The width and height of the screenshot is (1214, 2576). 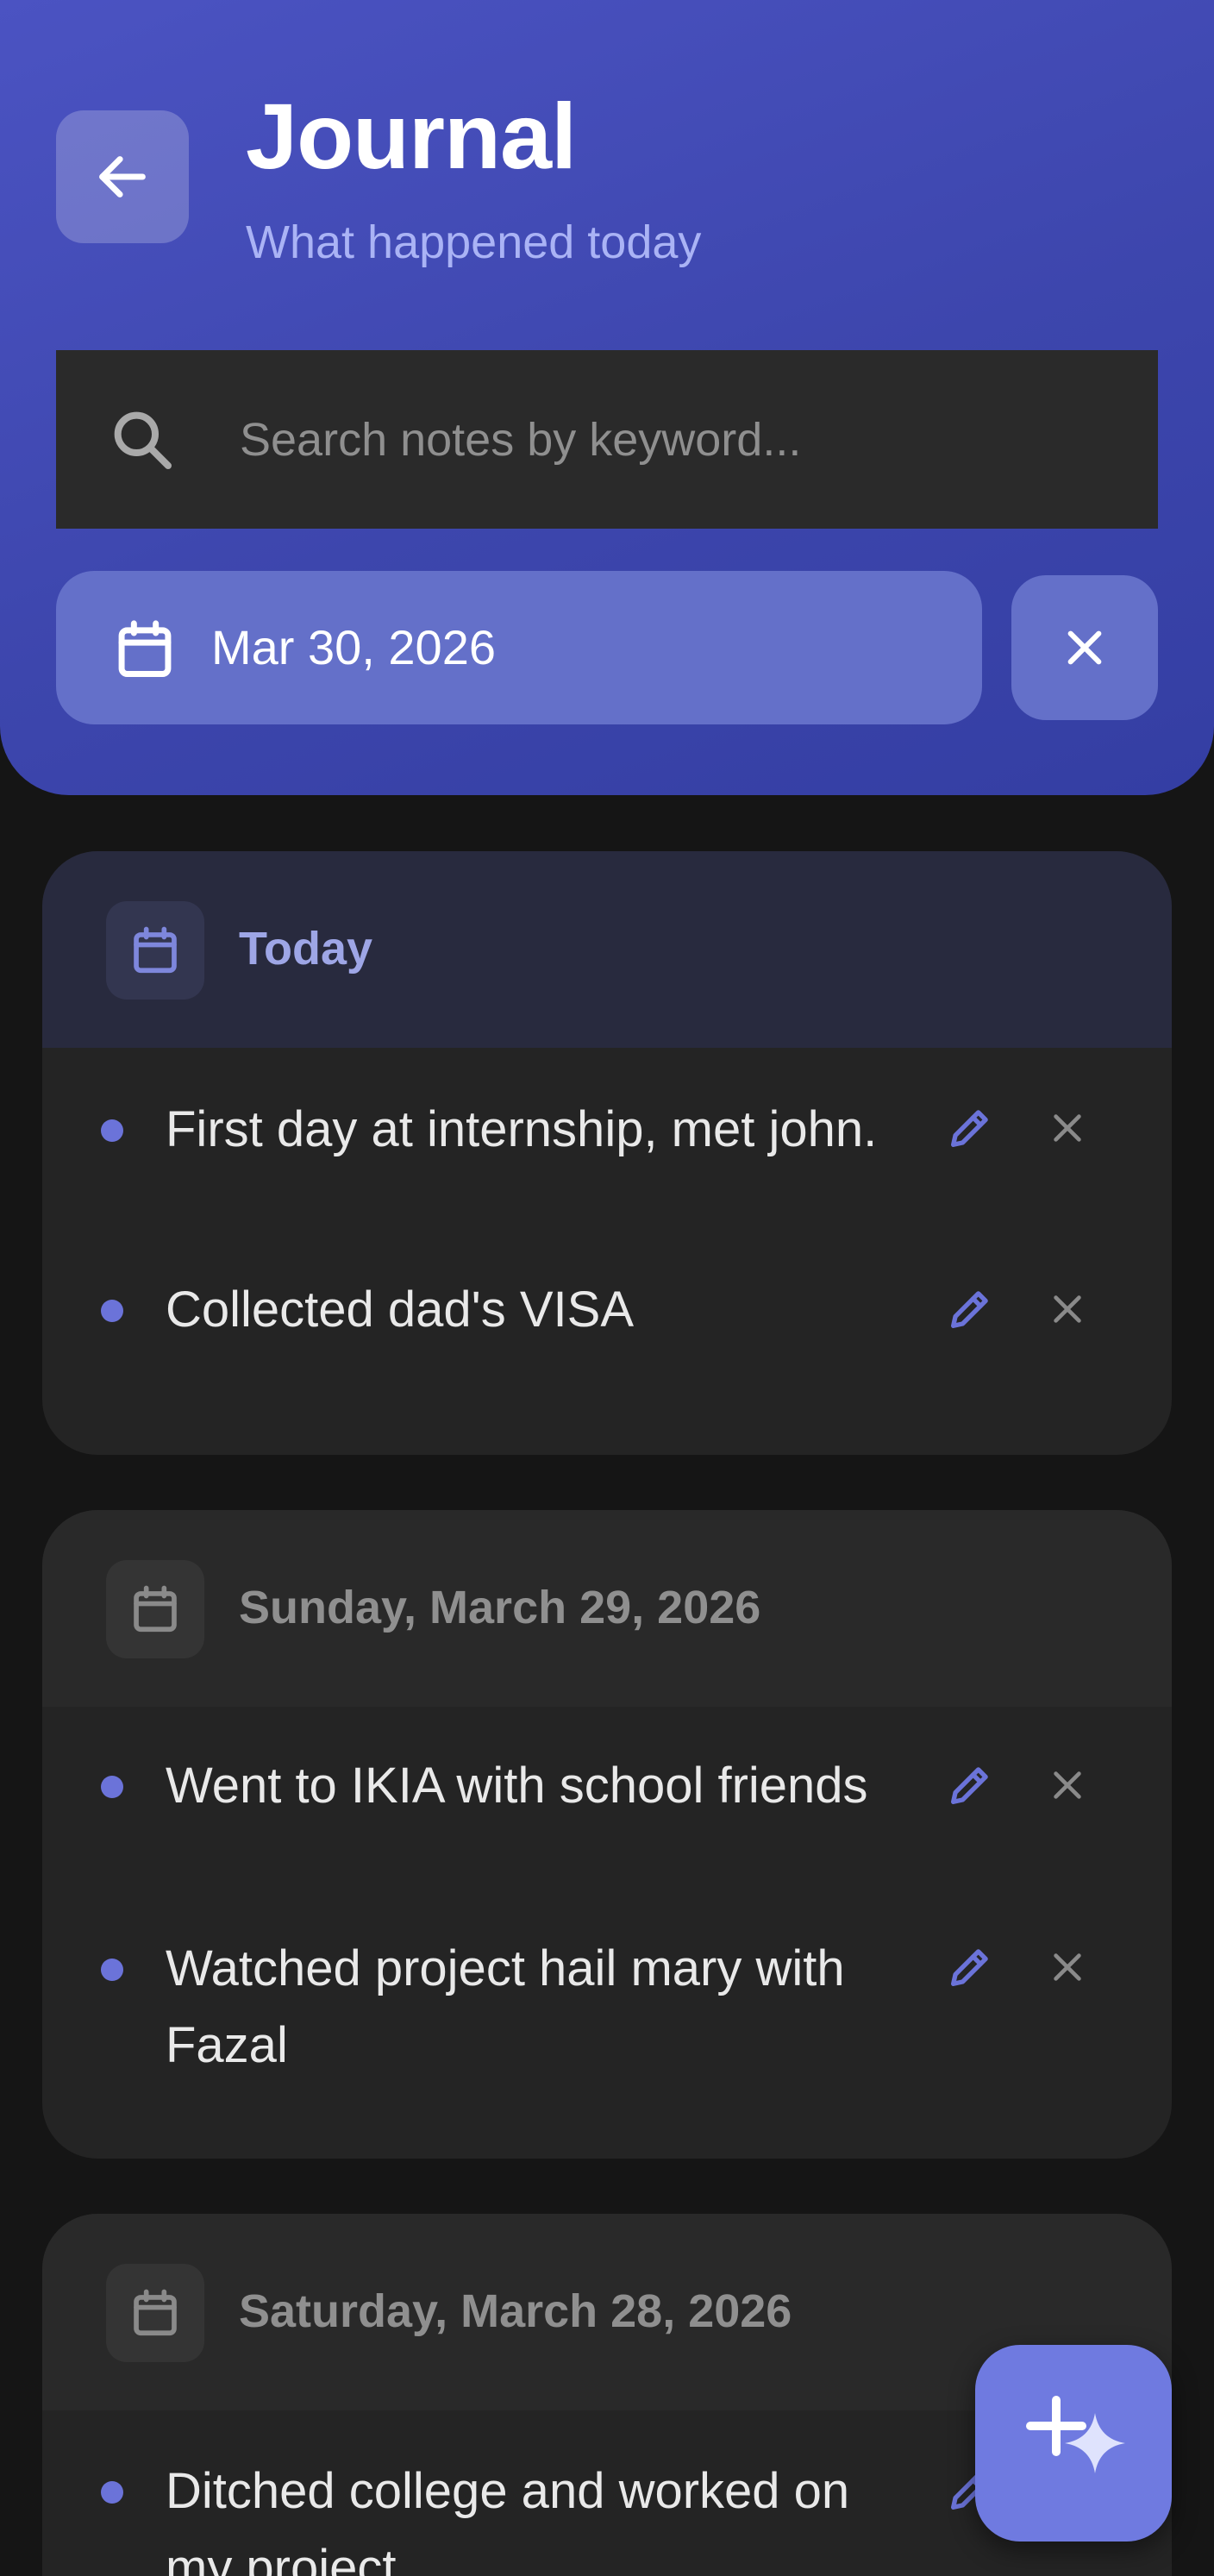 I want to click on day-card-header: Sunday, March 29, 2026, so click(x=607, y=1608).